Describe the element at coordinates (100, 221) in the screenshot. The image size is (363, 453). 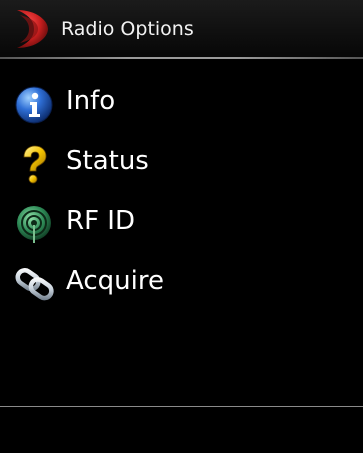
I see `menu-item-label: RF ID` at that location.